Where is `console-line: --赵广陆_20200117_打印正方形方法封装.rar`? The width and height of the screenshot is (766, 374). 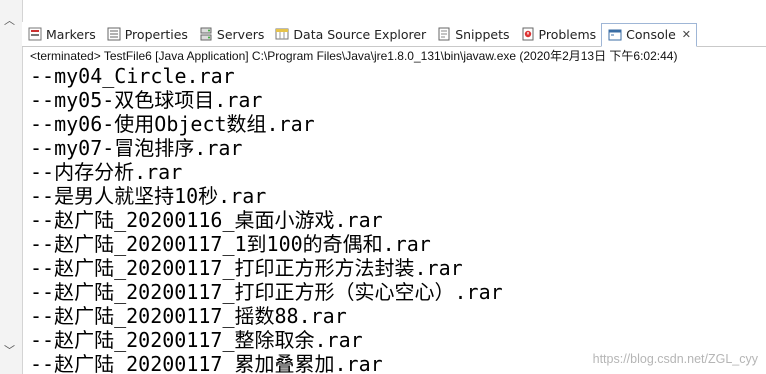
console-line: --赵广陆_20200117_打印正方形方法封装.rar is located at coordinates (246, 268).